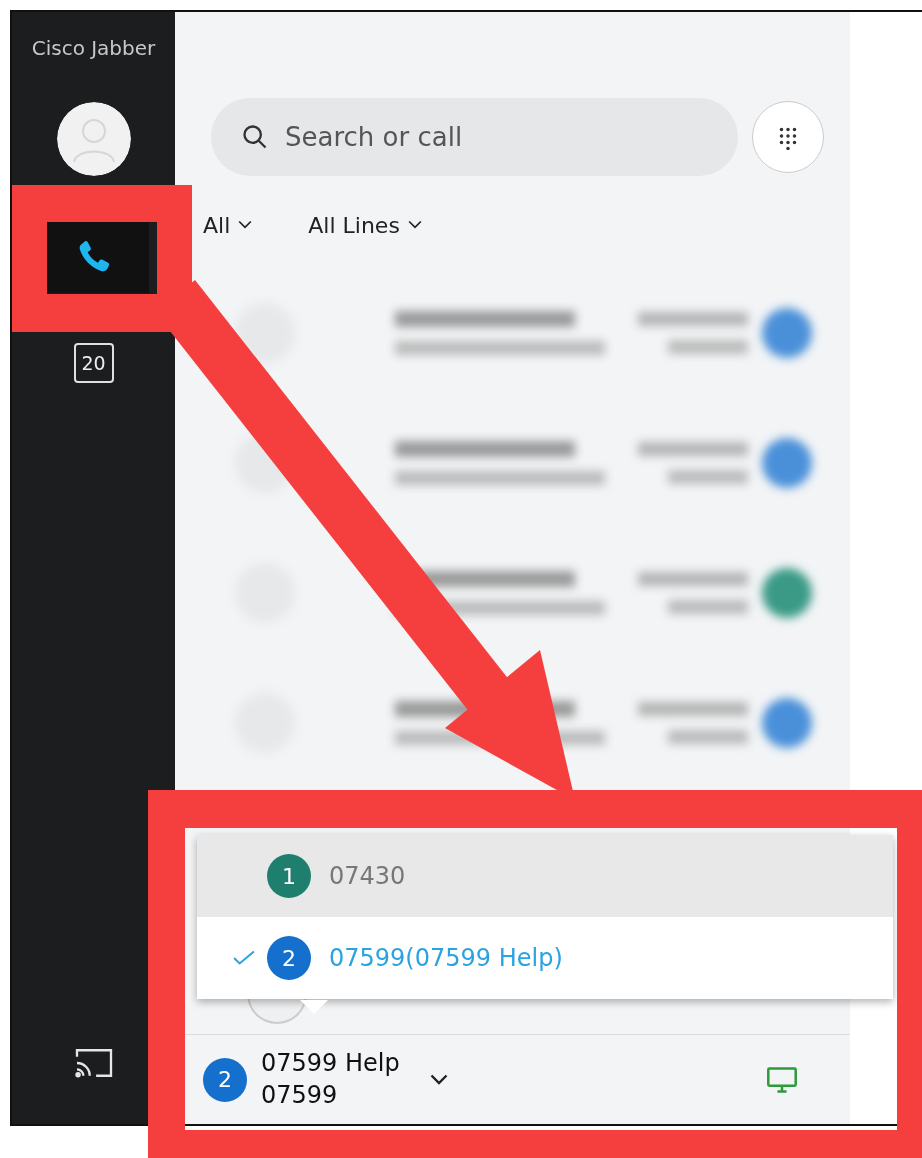 Image resolution: width=922 pixels, height=1158 pixels. Describe the element at coordinates (93, 49) in the screenshot. I see `app-title: Cisco Jabber` at that location.